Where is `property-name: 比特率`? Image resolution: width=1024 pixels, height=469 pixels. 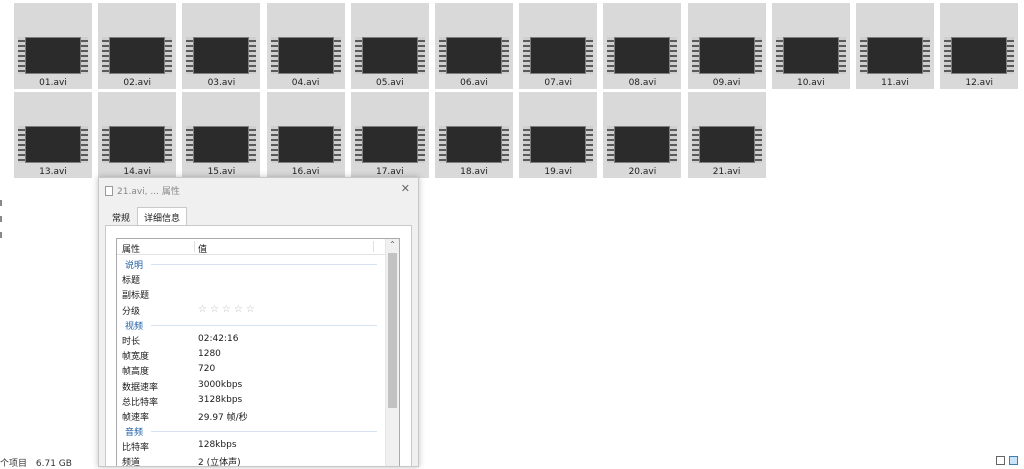 property-name: 比特率 is located at coordinates (136, 448).